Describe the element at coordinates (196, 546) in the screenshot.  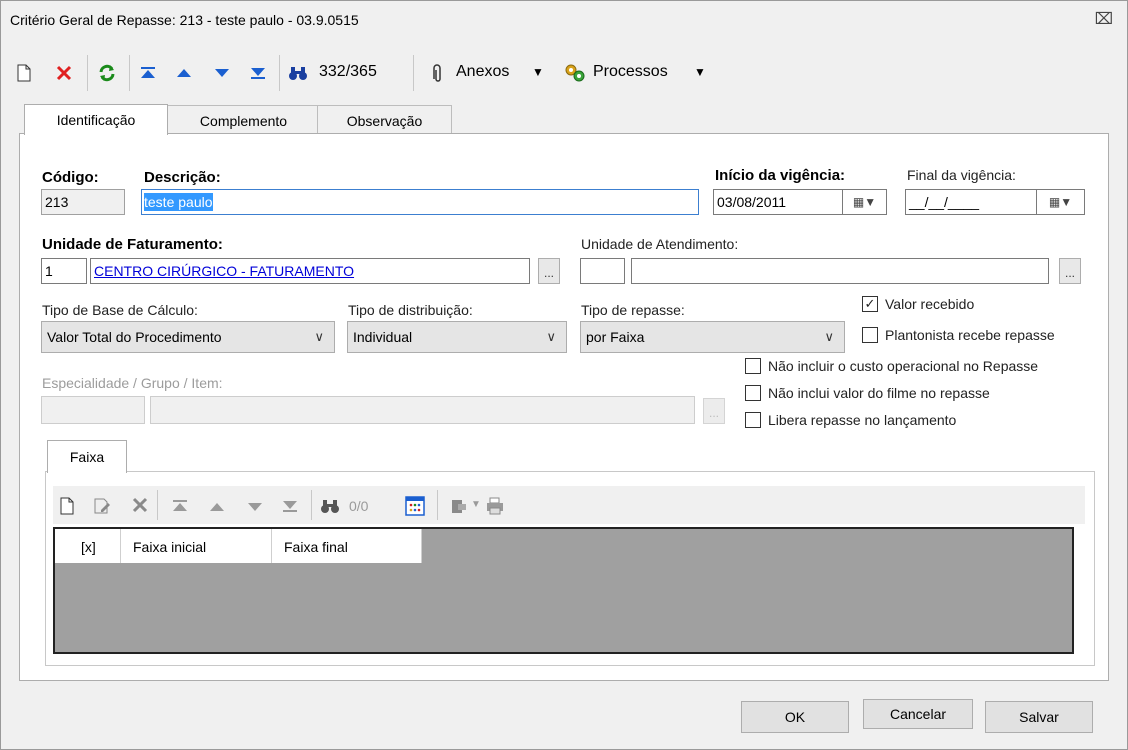
I see `column-header-faixa-inicial: Faixa inicial` at that location.